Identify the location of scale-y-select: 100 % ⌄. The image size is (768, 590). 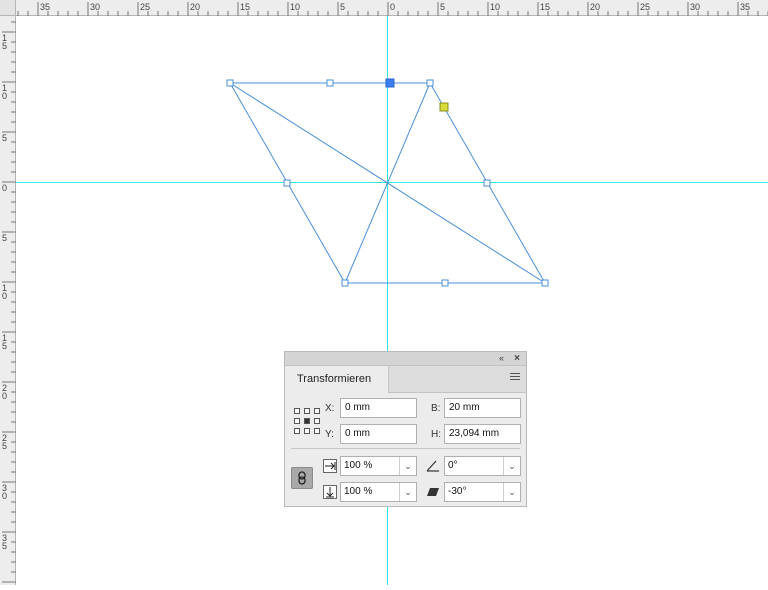
(378, 492).